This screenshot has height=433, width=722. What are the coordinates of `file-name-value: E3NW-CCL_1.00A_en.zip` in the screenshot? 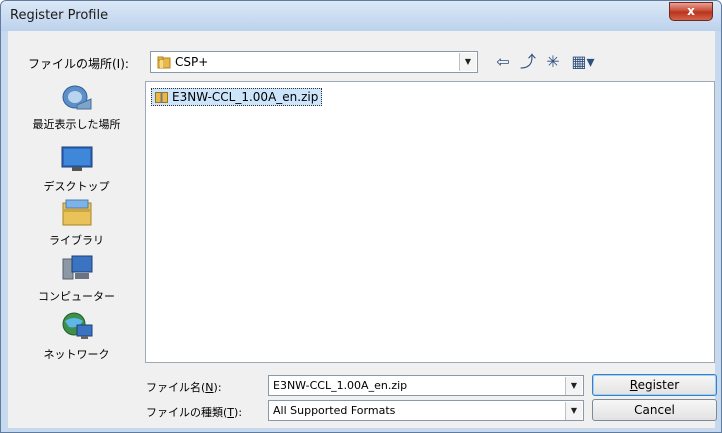 It's located at (340, 385).